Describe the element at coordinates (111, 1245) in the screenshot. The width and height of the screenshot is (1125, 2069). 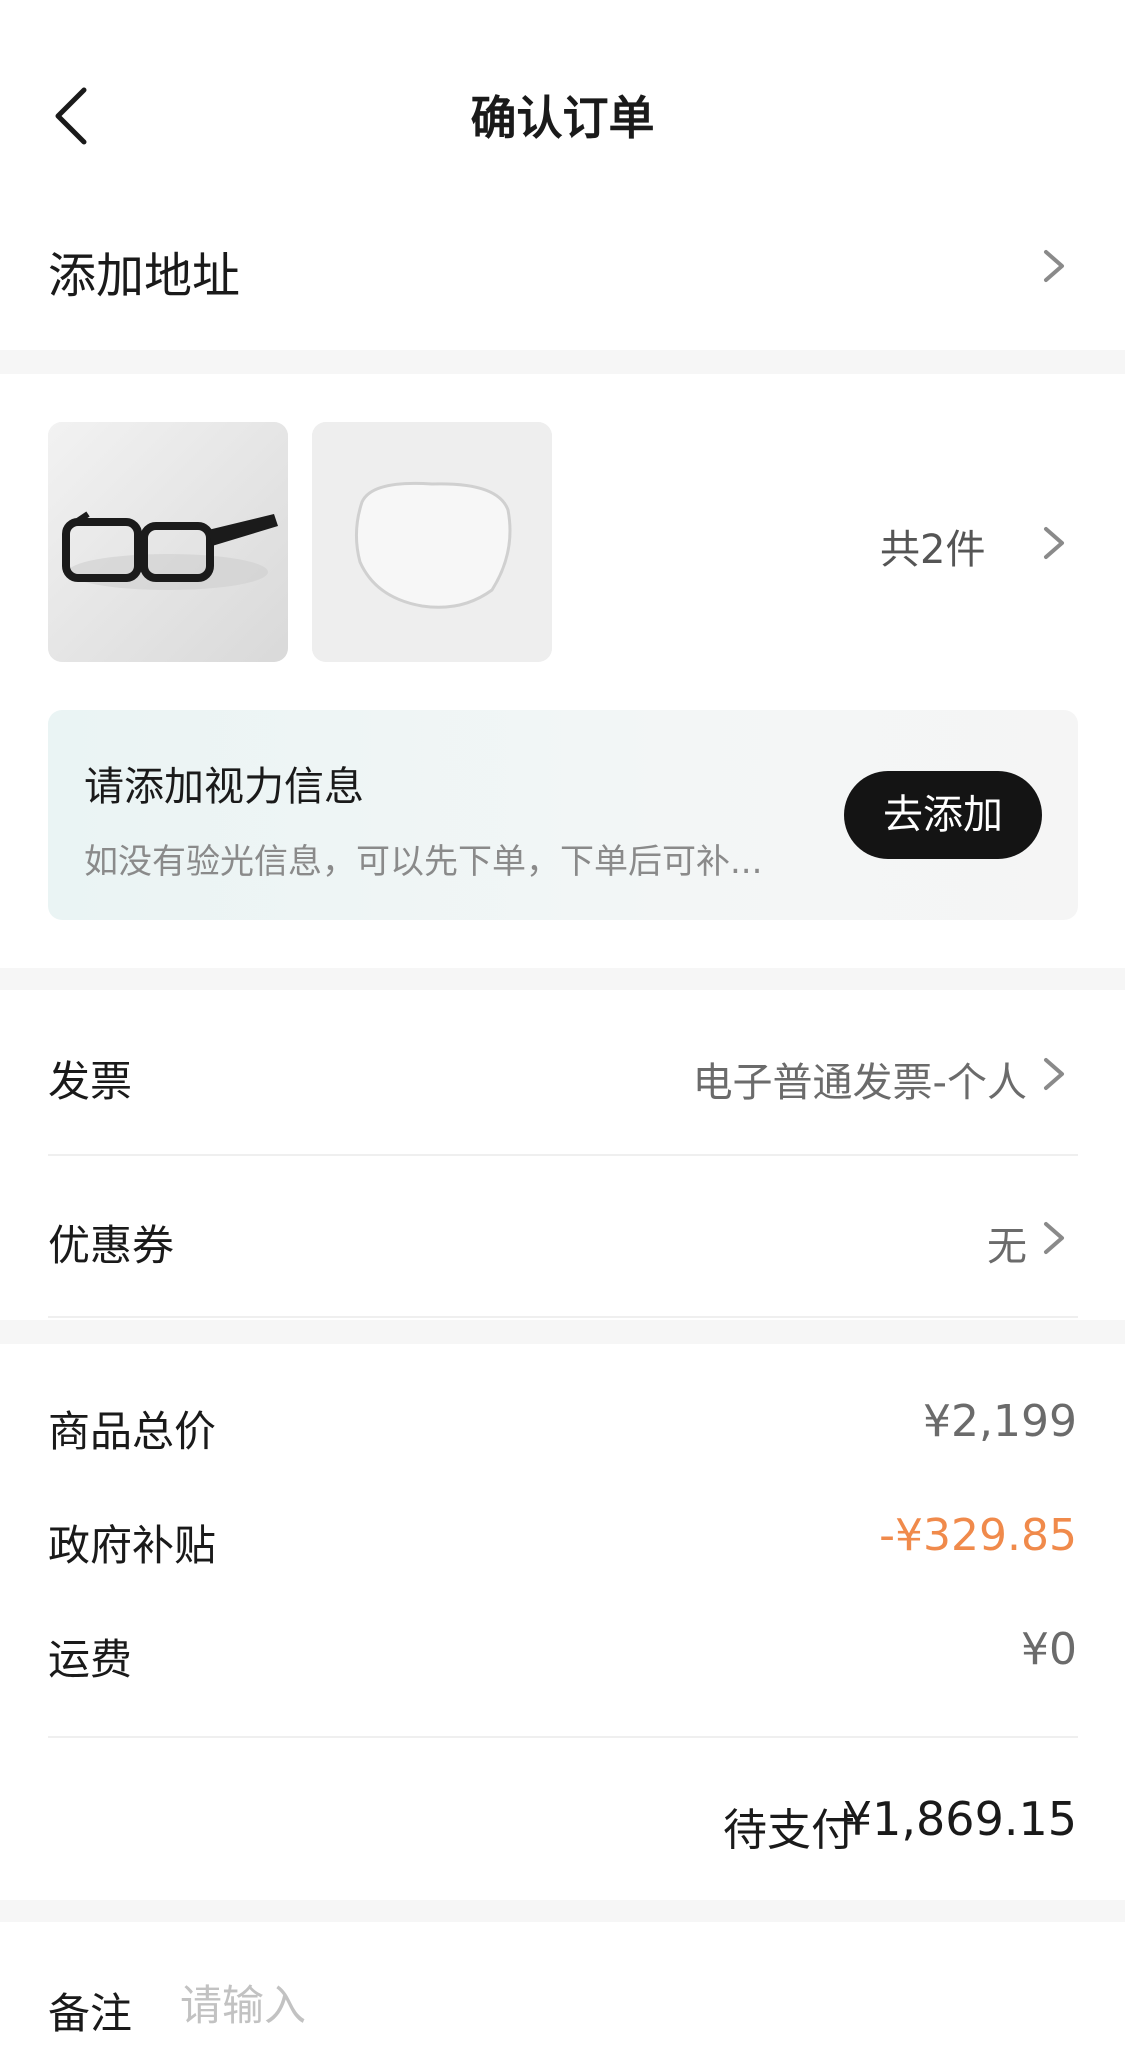
I see `coupon-label: 优惠券` at that location.